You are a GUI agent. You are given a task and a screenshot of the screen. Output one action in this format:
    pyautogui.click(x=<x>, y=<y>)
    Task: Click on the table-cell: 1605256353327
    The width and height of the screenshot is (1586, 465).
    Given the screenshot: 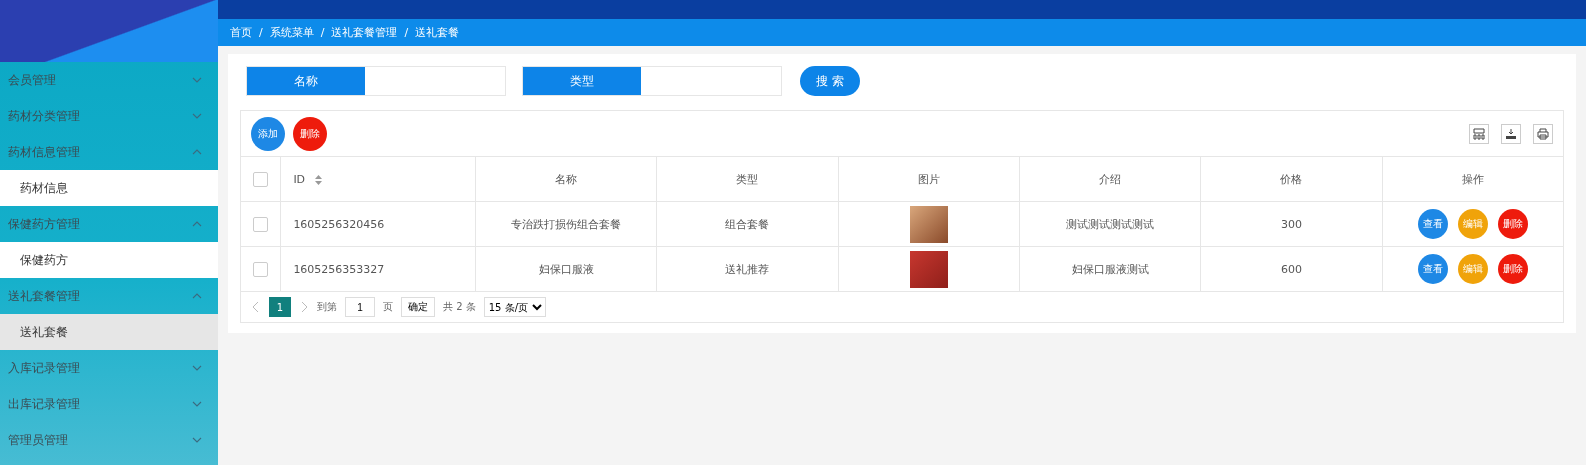 What is the action you would take?
    pyautogui.click(x=378, y=269)
    